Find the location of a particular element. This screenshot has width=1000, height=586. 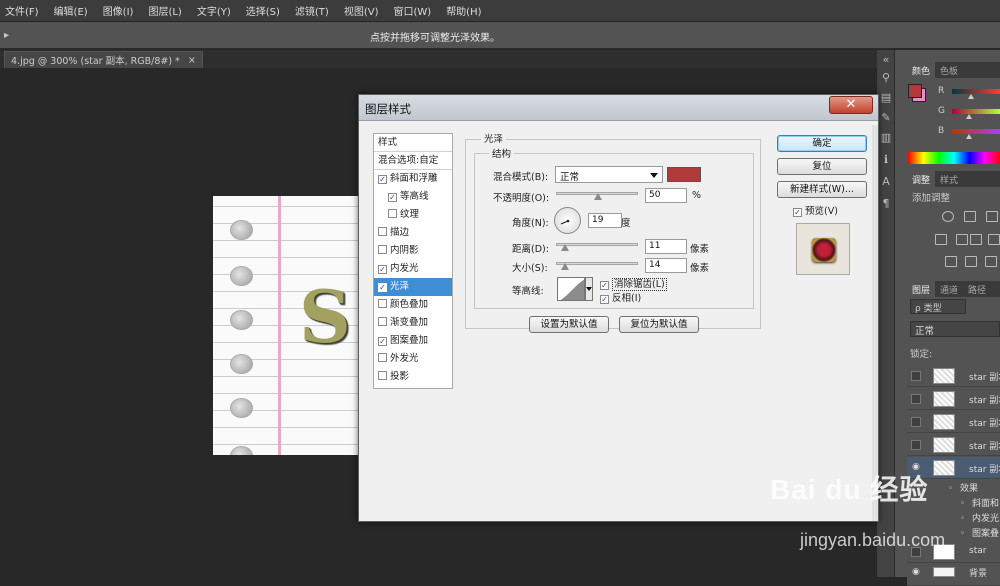

paragraph-icon: ¶ is located at coordinates (886, 204).